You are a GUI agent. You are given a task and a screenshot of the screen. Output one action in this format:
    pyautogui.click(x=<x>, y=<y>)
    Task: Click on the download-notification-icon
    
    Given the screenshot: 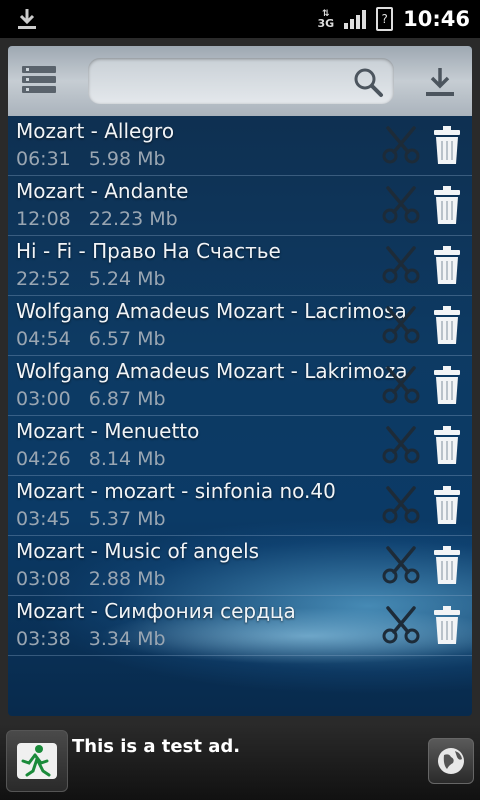 What is the action you would take?
    pyautogui.click(x=27, y=19)
    